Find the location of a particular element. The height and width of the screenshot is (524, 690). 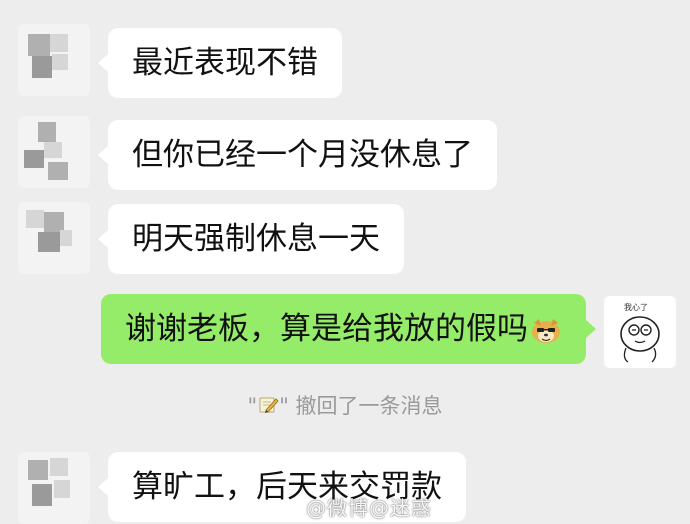

cartoon-avatar-icon: 我心了 is located at coordinates (640, 332).